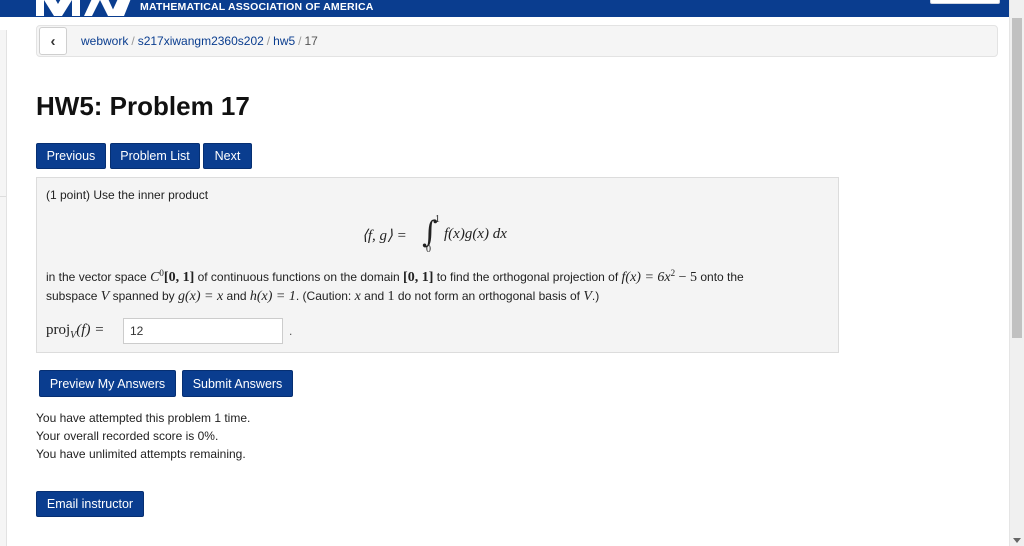 This screenshot has width=1024, height=546. Describe the element at coordinates (325, 296) in the screenshot. I see `statement-text: . (Caution:` at that location.